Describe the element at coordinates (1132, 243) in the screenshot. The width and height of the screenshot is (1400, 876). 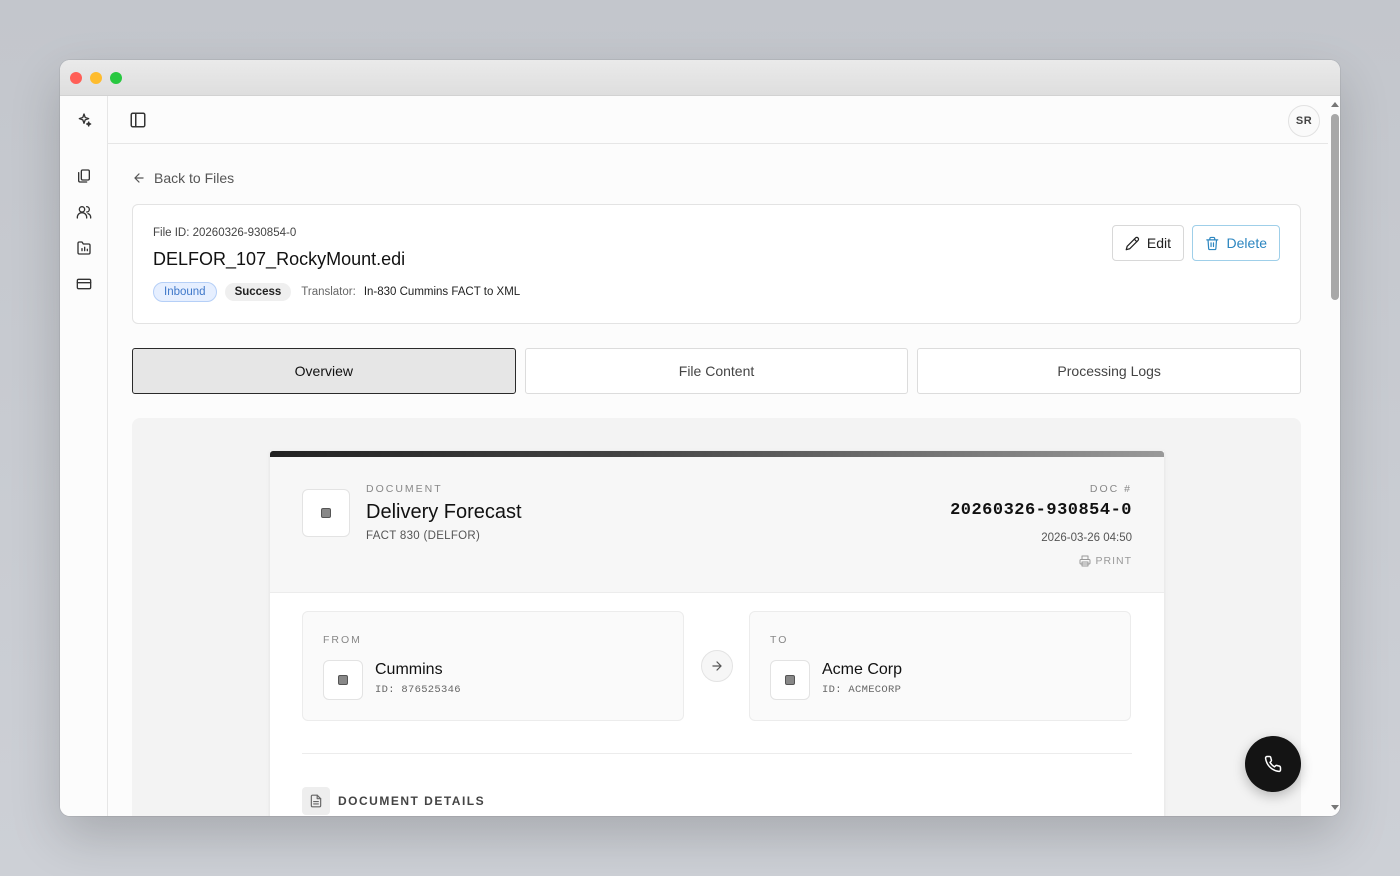
I see `pencil-icon` at that location.